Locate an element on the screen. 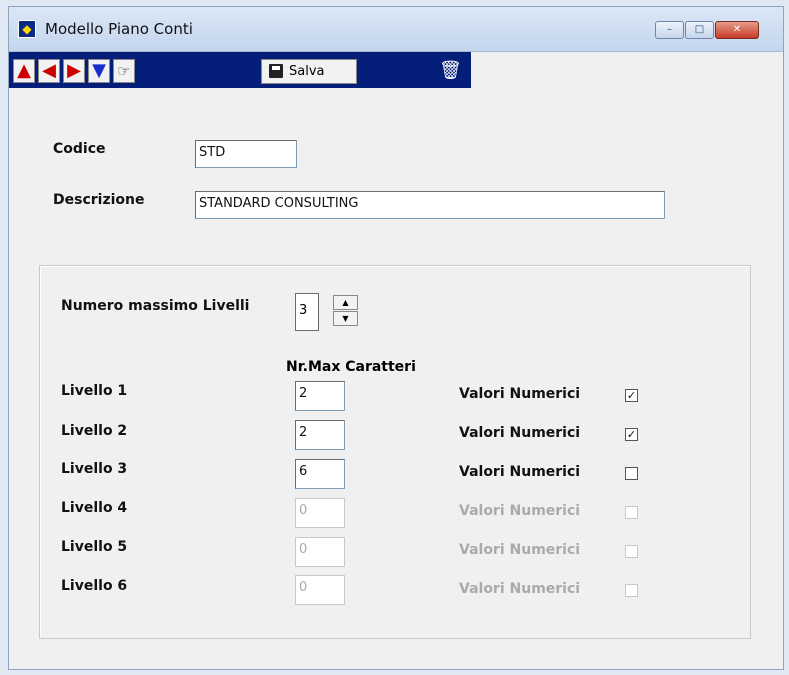 The height and width of the screenshot is (675, 789). livello-6-numeric-label: Valori Numerici is located at coordinates (520, 589).